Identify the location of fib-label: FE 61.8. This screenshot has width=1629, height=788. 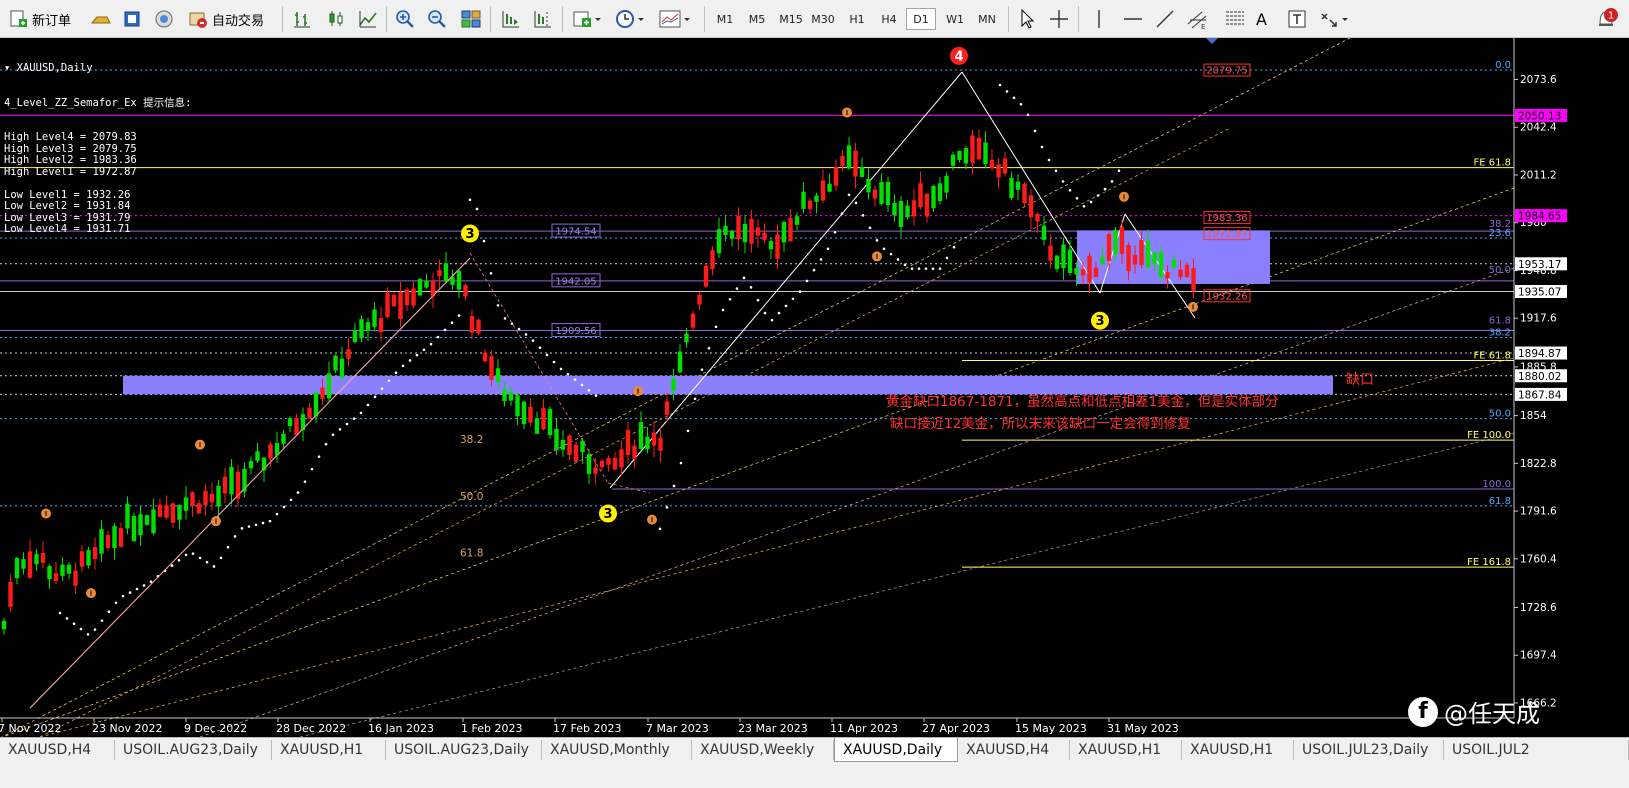
(1492, 163).